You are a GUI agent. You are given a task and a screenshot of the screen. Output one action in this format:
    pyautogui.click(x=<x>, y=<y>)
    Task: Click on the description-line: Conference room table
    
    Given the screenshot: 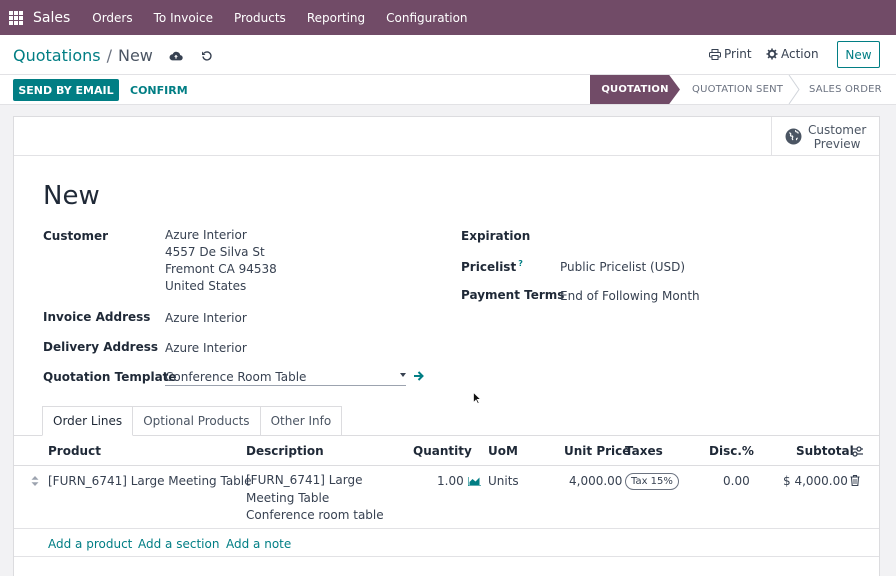 What is the action you would take?
    pyautogui.click(x=315, y=515)
    